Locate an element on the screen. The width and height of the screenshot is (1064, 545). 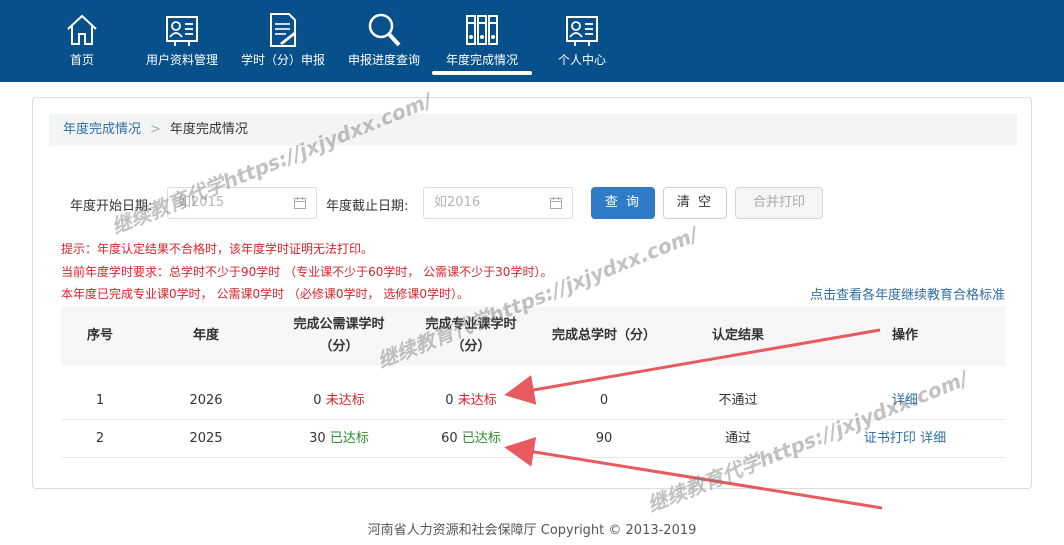
professional-status: 已达标 is located at coordinates (481, 438).